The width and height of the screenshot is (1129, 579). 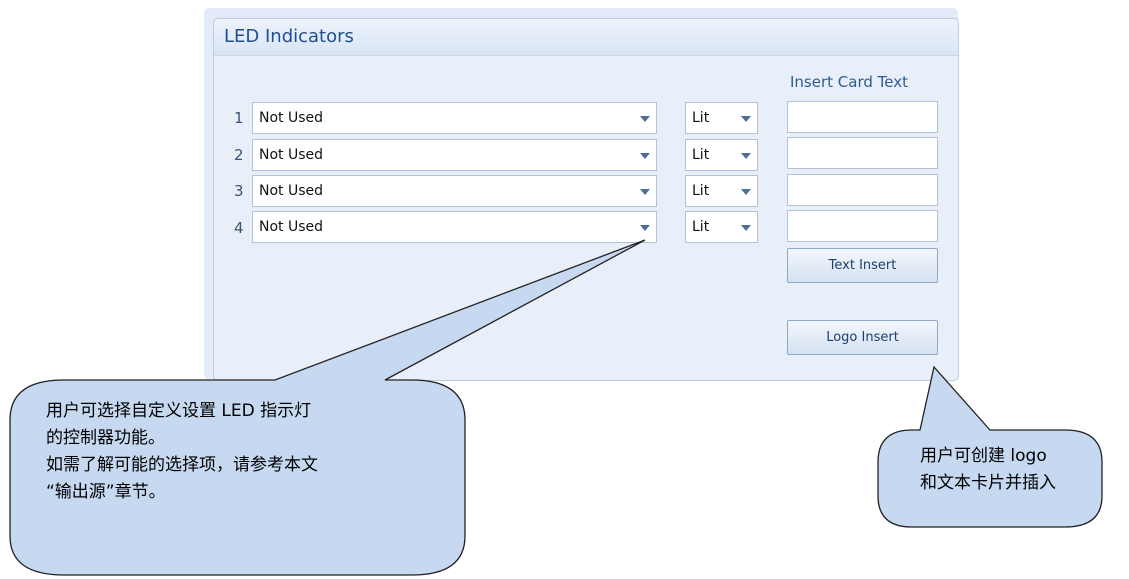 I want to click on callout-line: 用户可创建 logo, so click(x=983, y=456).